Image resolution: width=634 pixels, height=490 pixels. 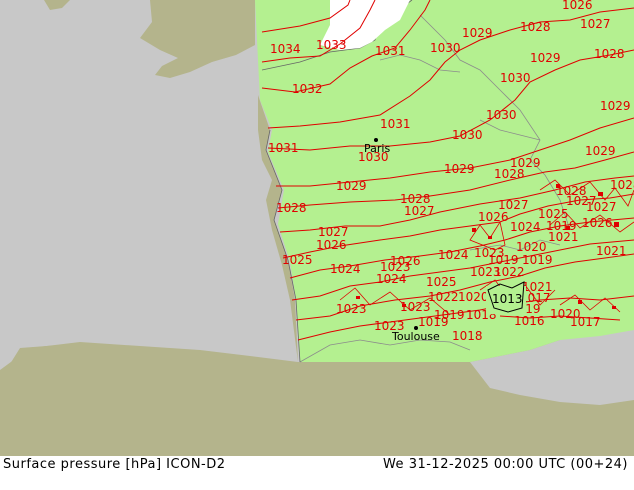 I want to click on map-title: Surface pressure [hPa] ICON-D2, so click(x=114, y=464).